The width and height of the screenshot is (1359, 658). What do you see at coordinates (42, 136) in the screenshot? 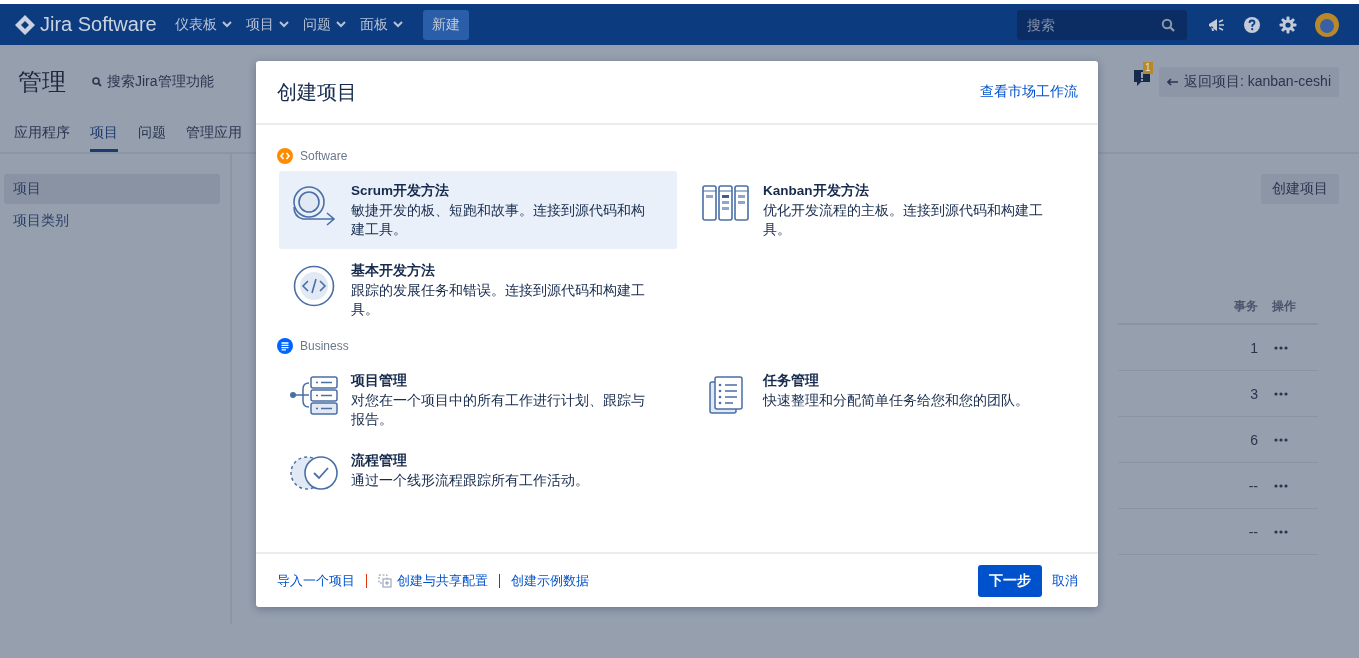
I see `admin-tab: 应用程序` at bounding box center [42, 136].